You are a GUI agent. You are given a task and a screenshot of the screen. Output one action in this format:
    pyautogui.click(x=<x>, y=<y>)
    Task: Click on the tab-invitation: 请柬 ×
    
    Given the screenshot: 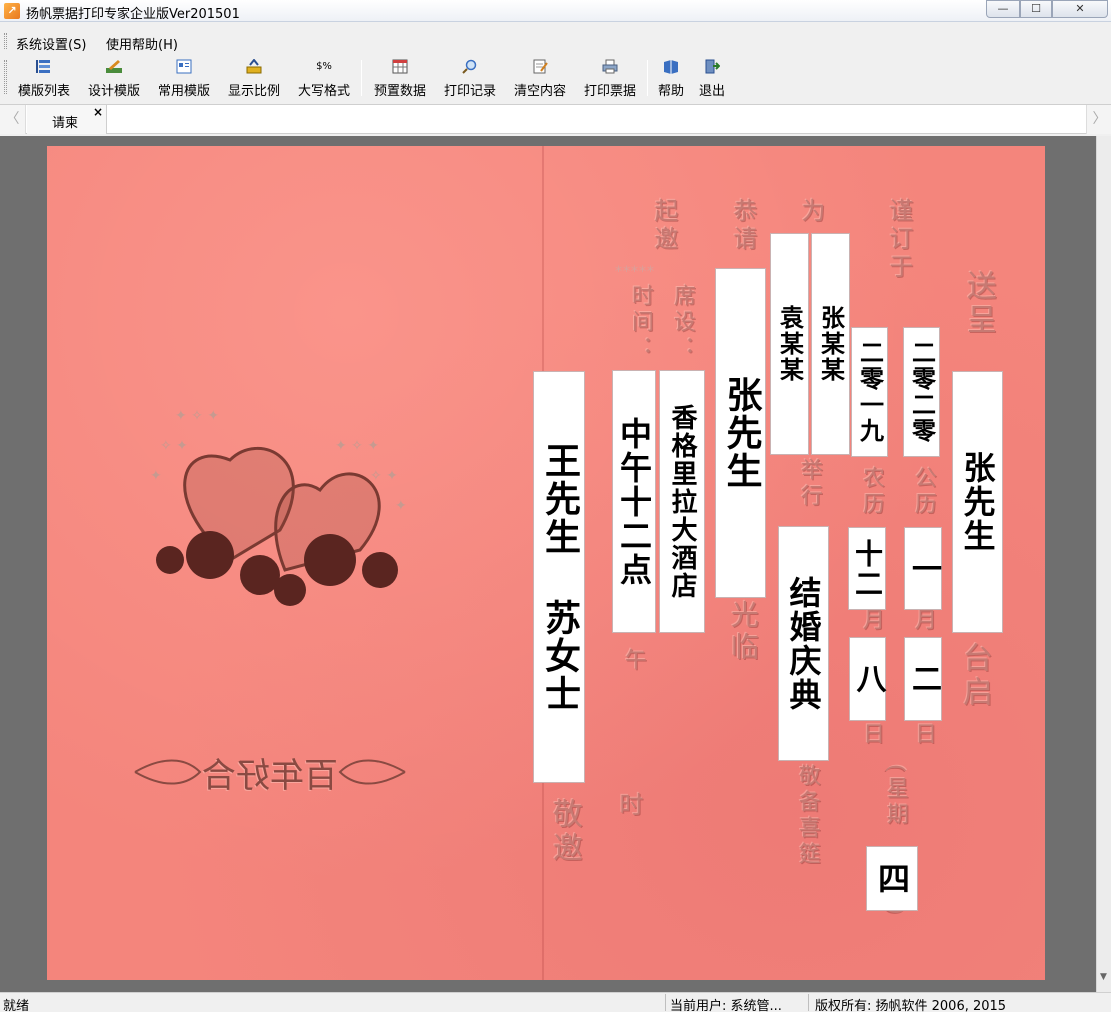 What is the action you would take?
    pyautogui.click(x=67, y=119)
    